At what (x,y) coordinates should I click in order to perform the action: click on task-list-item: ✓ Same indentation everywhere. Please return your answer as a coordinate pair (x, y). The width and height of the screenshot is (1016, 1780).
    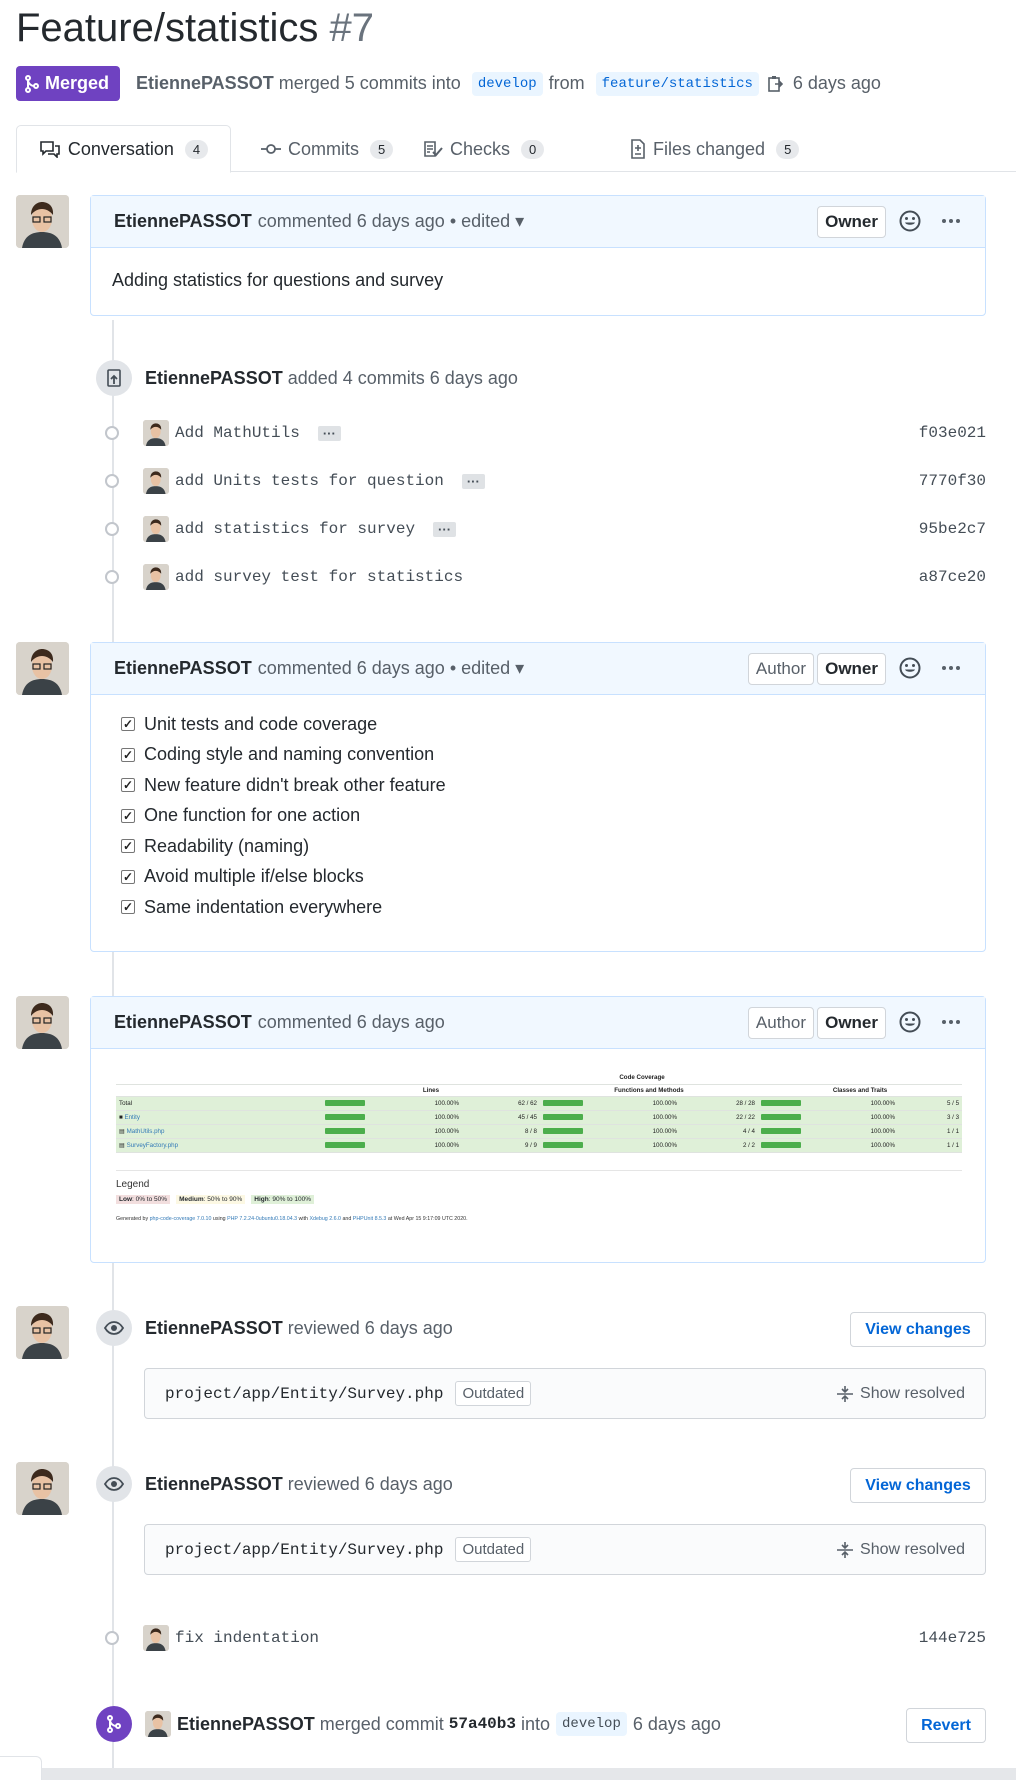
    Looking at the image, I should click on (553, 907).